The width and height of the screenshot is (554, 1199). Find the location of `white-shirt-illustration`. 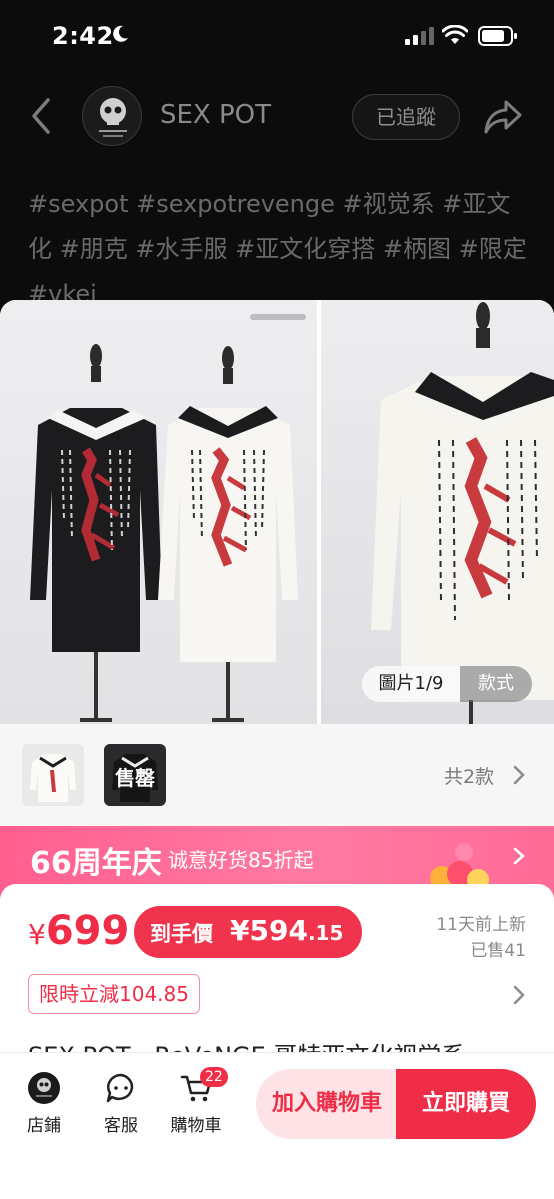

white-shirt-illustration is located at coordinates (462, 513).